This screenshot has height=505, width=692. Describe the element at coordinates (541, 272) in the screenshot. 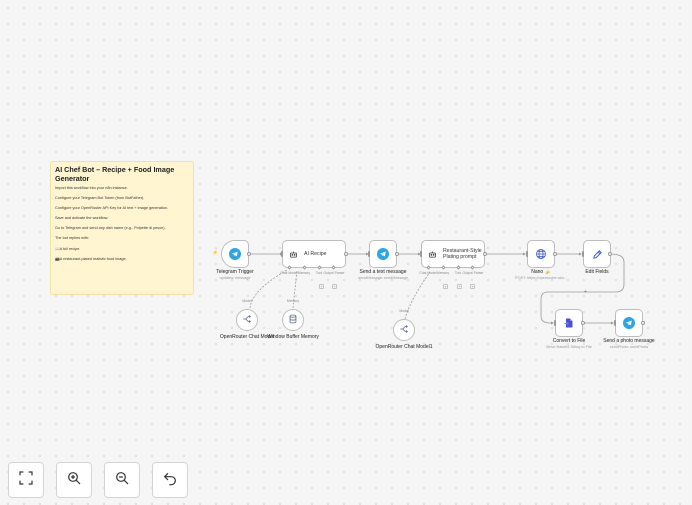

I see `nano-label: Nano 🍌` at that location.